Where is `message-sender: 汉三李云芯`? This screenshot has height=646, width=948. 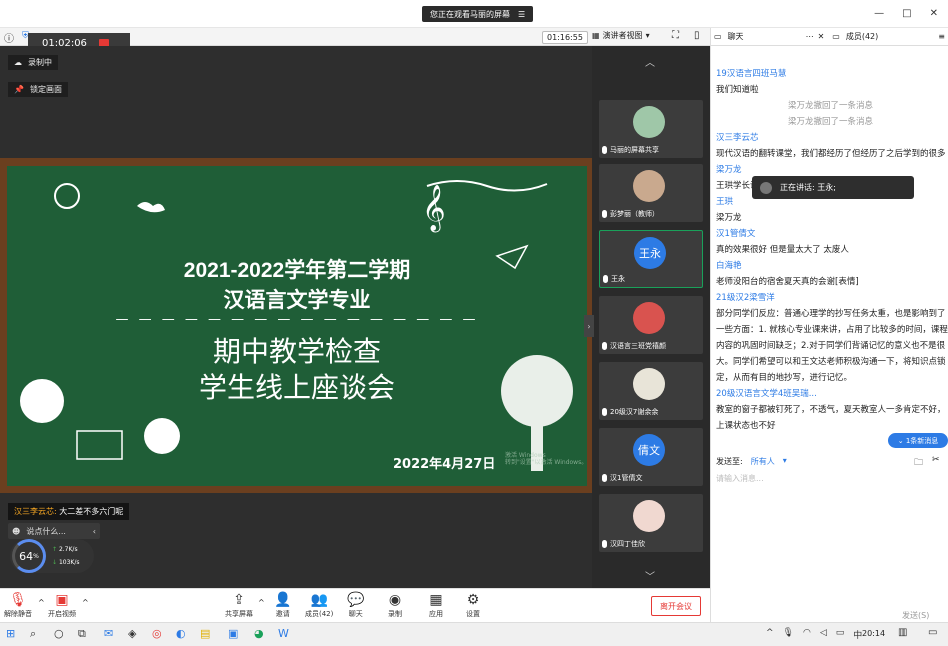 message-sender: 汉三李云芯 is located at coordinates (832, 138).